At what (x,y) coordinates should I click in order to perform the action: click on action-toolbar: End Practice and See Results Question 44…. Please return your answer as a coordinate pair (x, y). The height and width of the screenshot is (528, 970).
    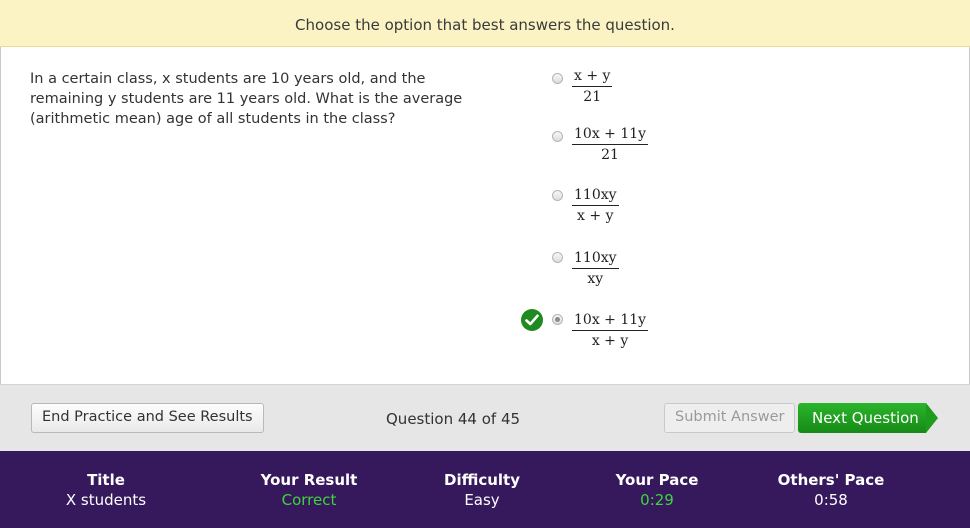
    Looking at the image, I should click on (485, 418).